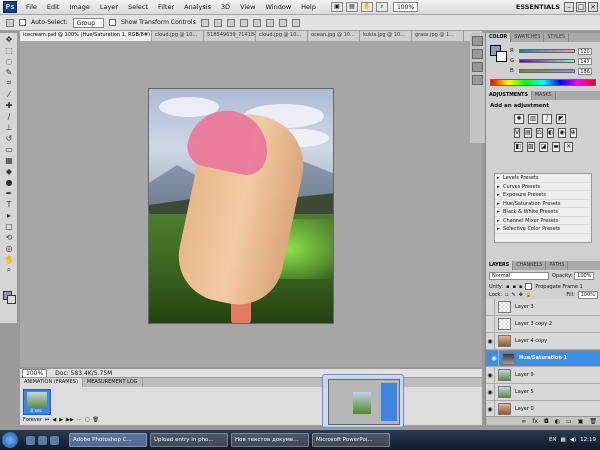 Image resolution: width=600 pixels, height=450 pixels. What do you see at coordinates (557, 421) in the screenshot?
I see `new-adjustment-icon: ◐` at bounding box center [557, 421].